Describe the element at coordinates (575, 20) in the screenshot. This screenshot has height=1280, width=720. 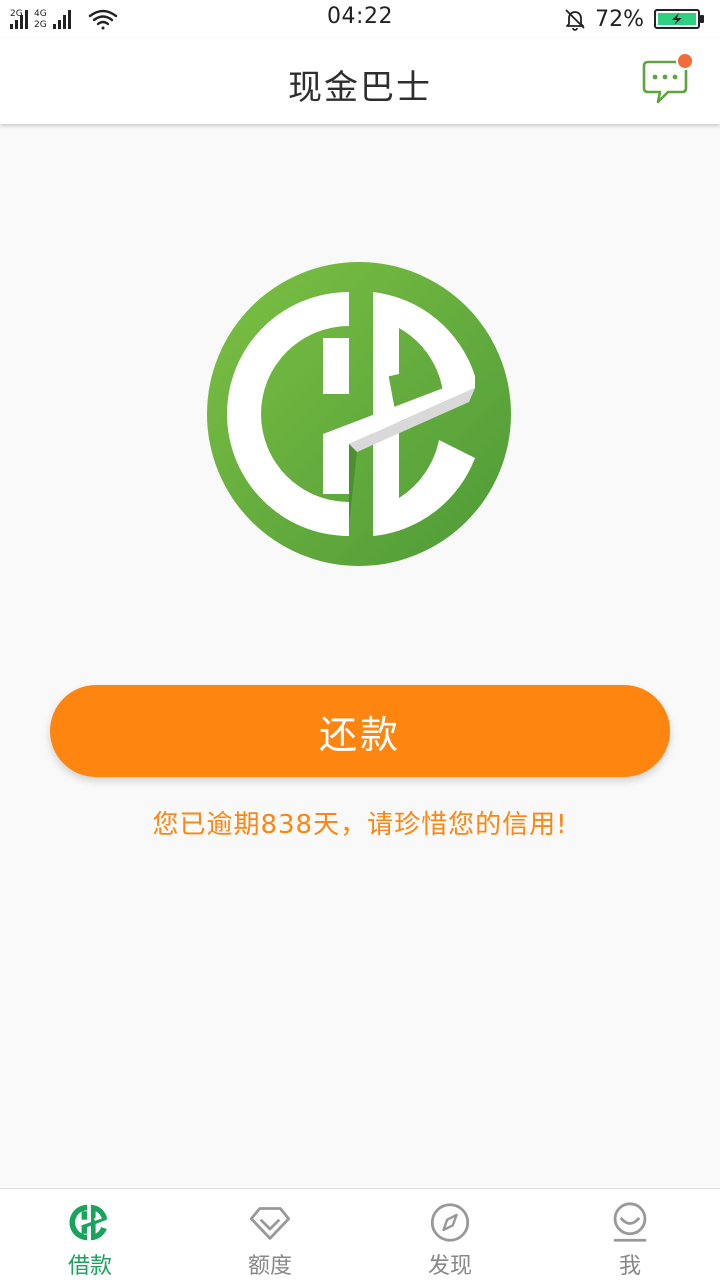
I see `bell-muted-icon` at that location.